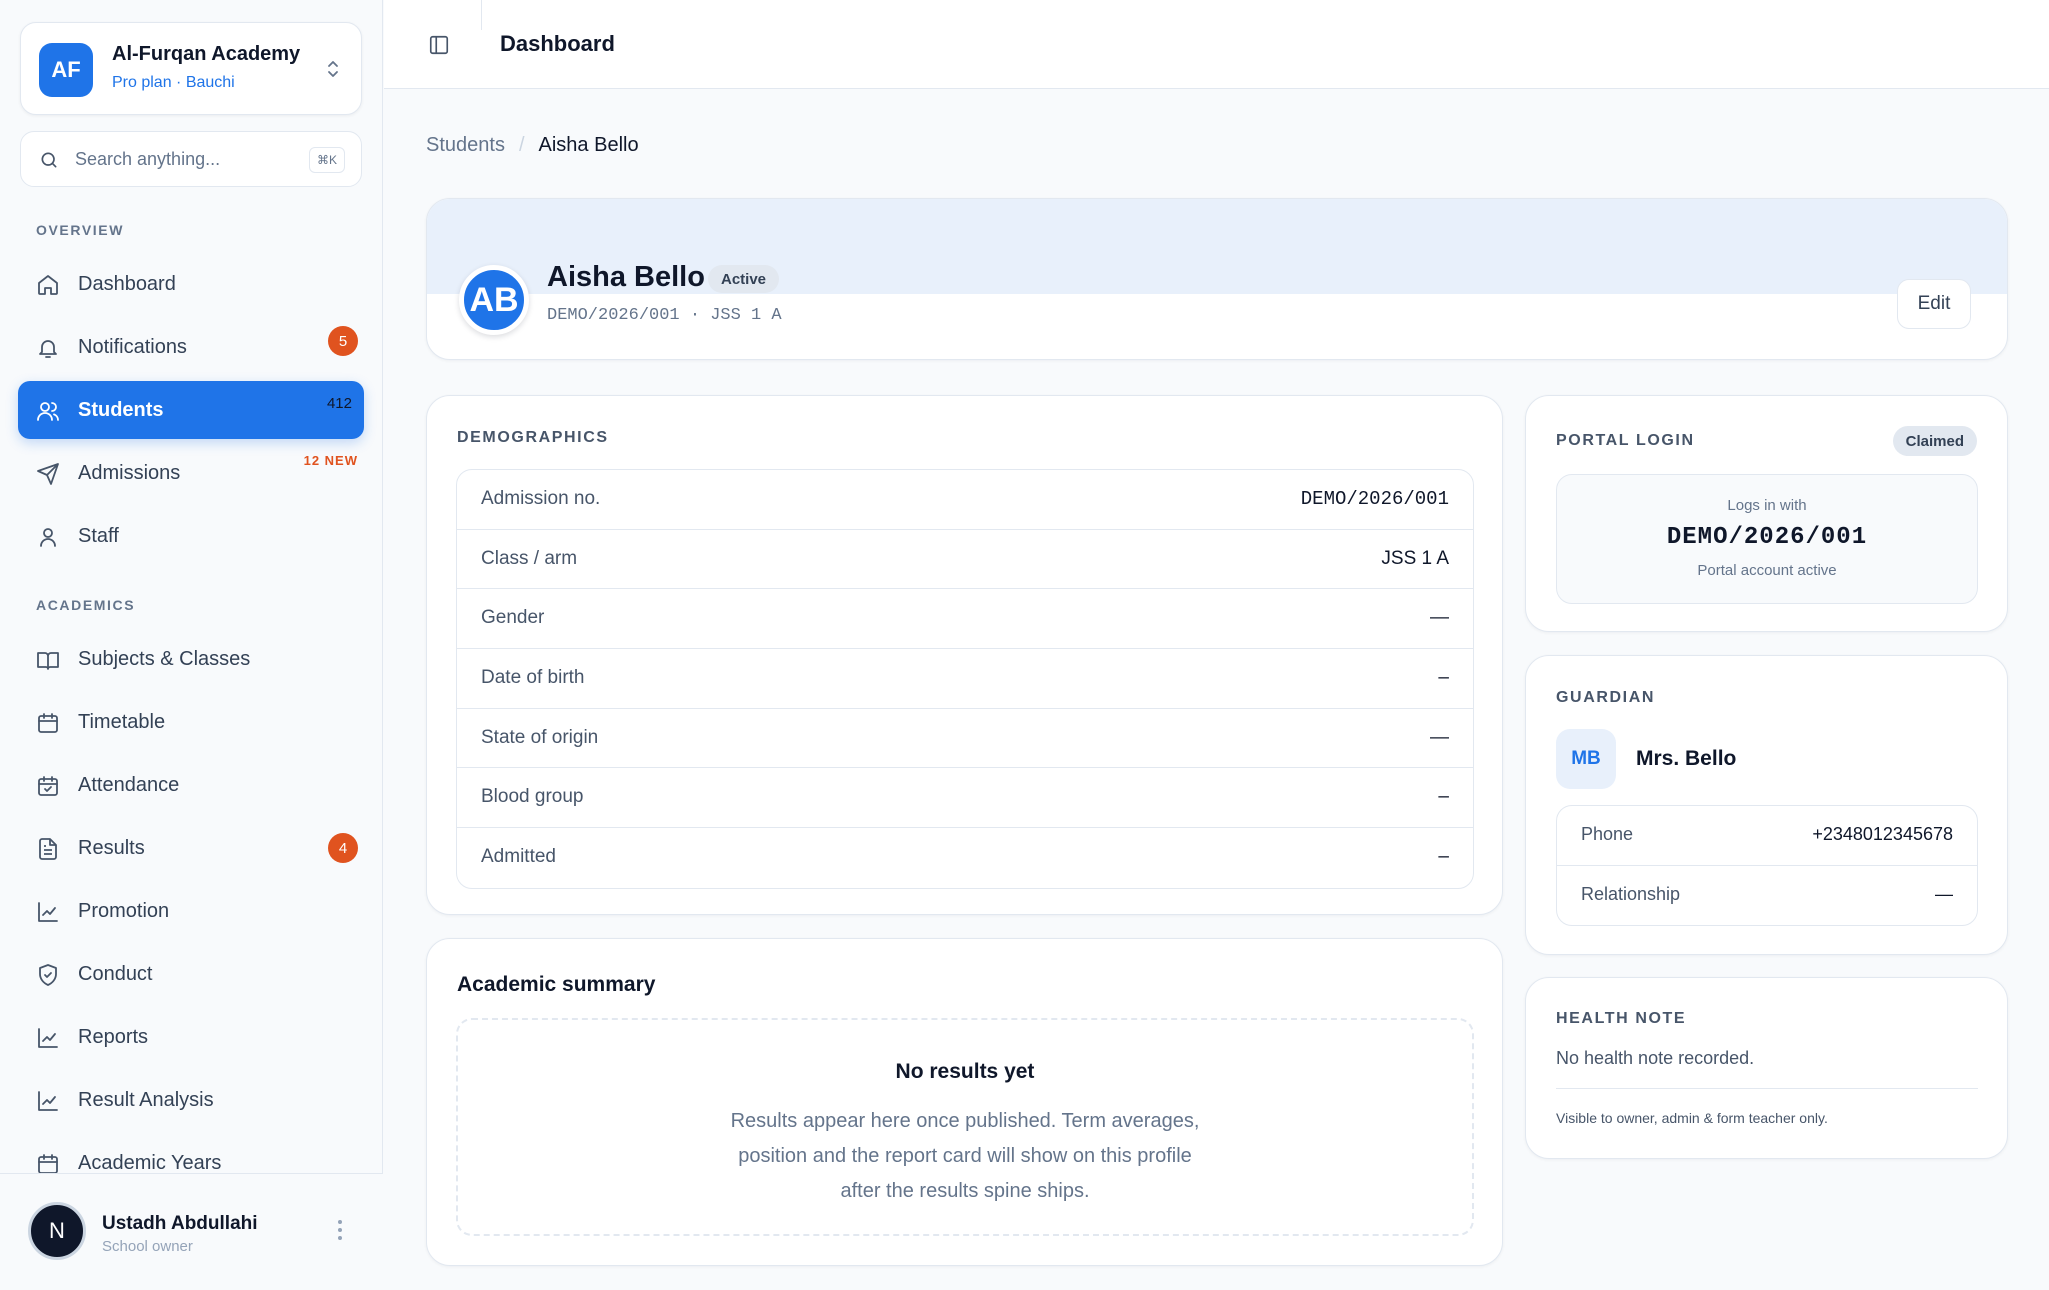 Image resolution: width=2049 pixels, height=1290 pixels. I want to click on field-value: +2348012345678, so click(1882, 834).